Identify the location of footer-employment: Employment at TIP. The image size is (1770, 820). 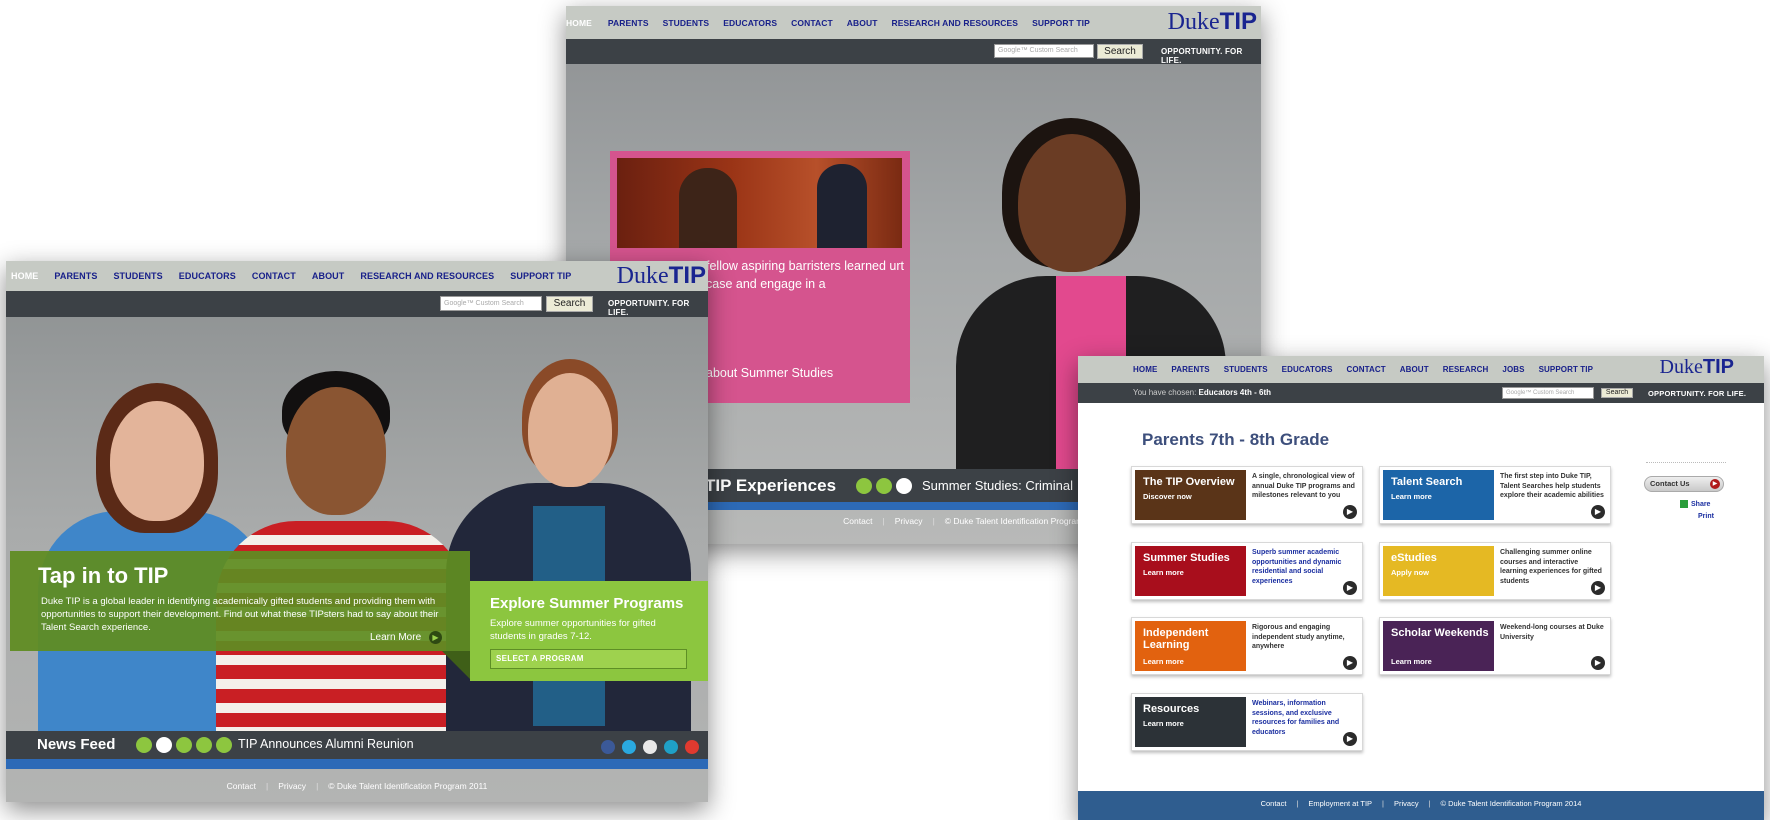
(1340, 803).